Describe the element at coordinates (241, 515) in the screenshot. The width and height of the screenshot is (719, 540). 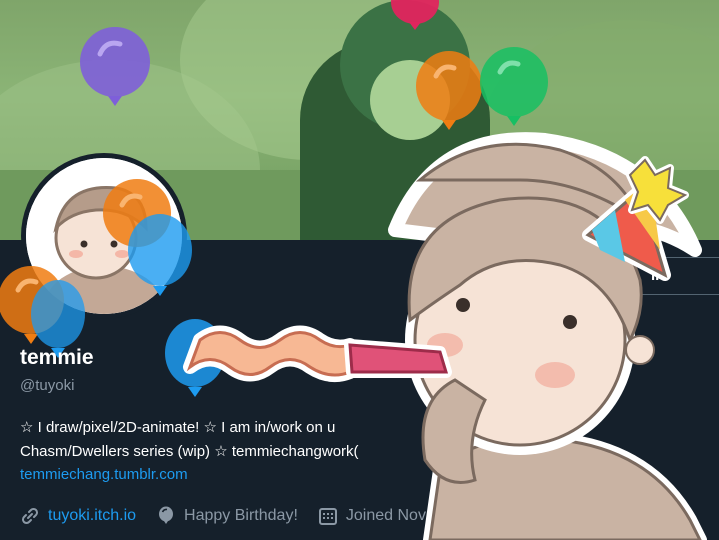
I see `birthday-text: Happy Birthday!` at that location.